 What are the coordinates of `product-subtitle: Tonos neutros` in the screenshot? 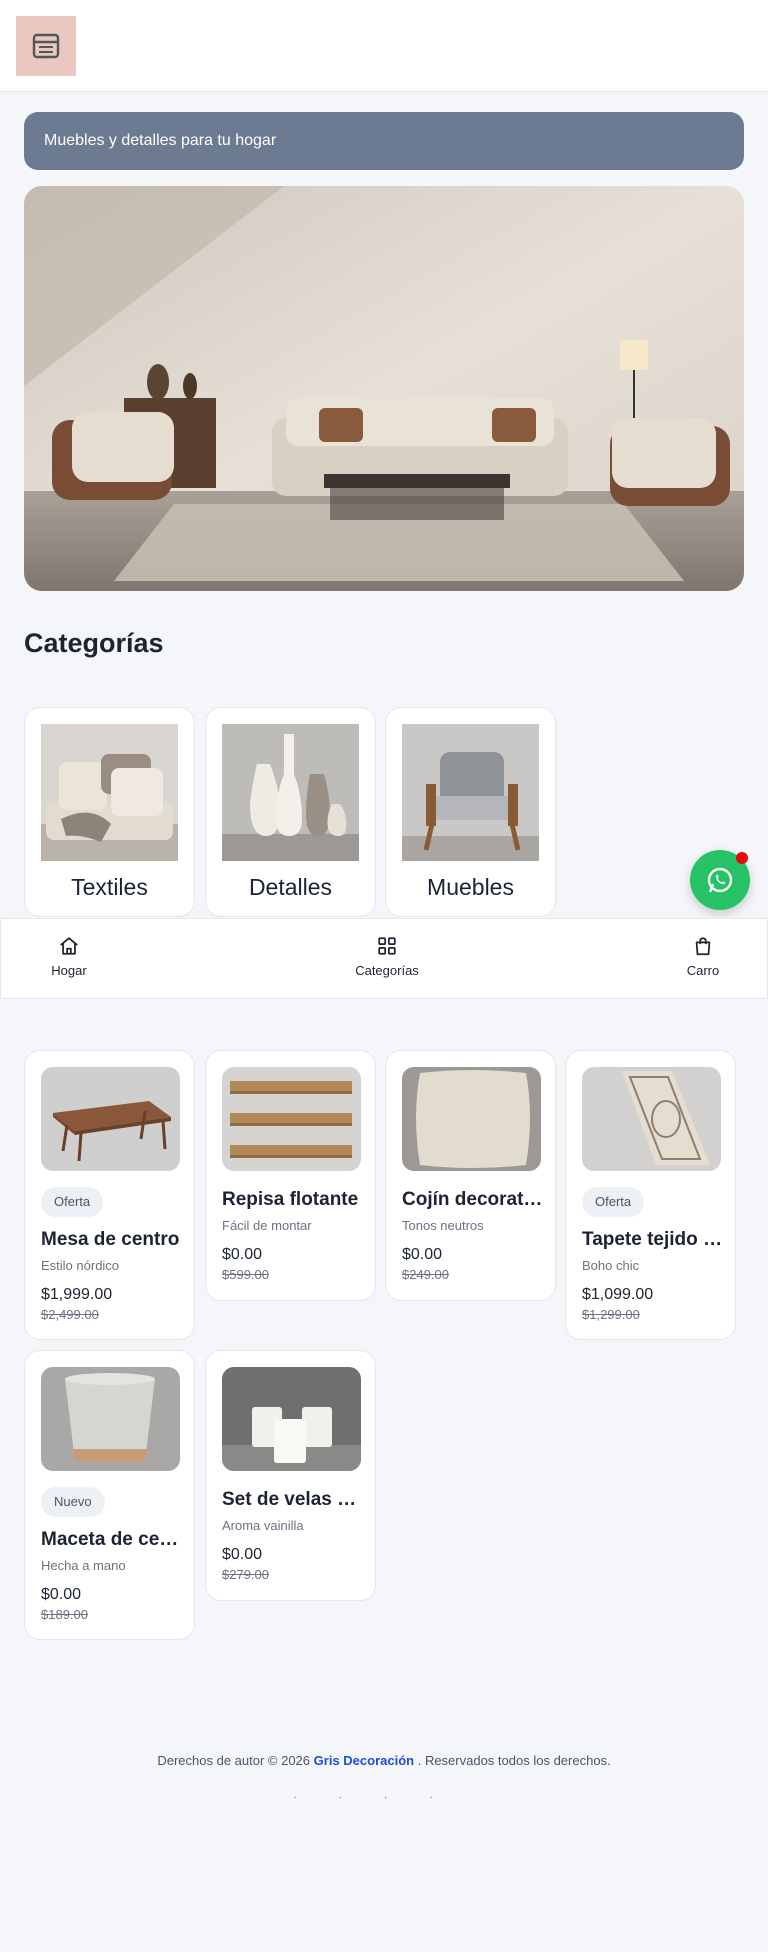 It's located at (443, 1225).